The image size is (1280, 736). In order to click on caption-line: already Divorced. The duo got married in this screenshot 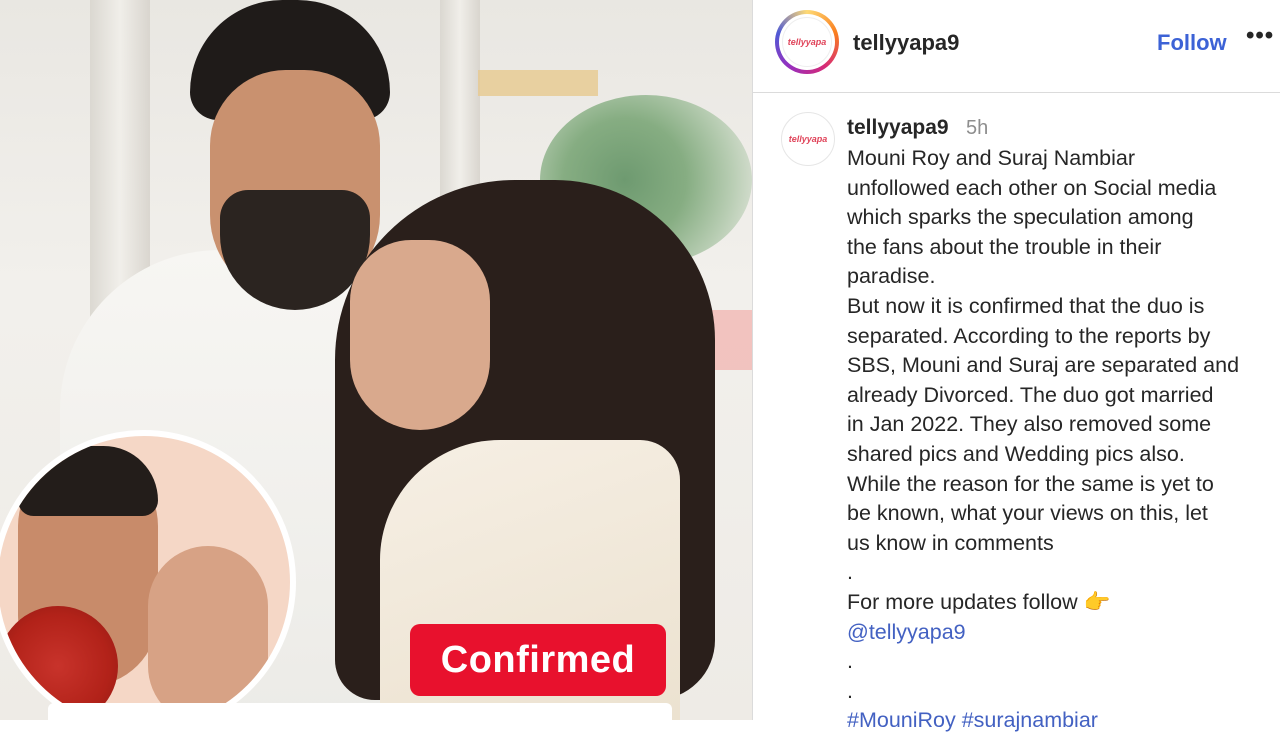, I will do `click(1030, 394)`.